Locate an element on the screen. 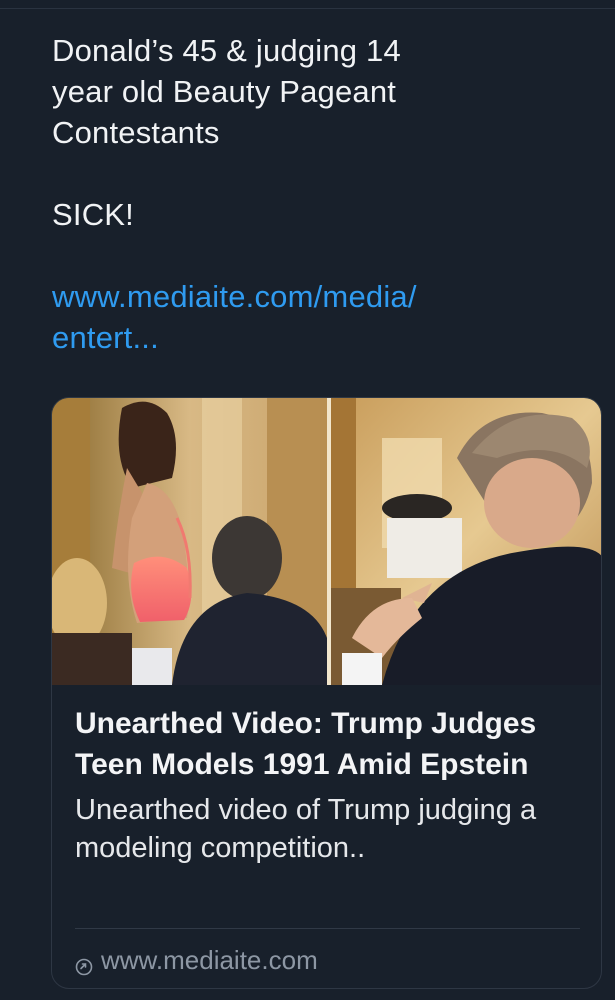  post-url-line: www.mediaite.com/media/ is located at coordinates (312, 296).